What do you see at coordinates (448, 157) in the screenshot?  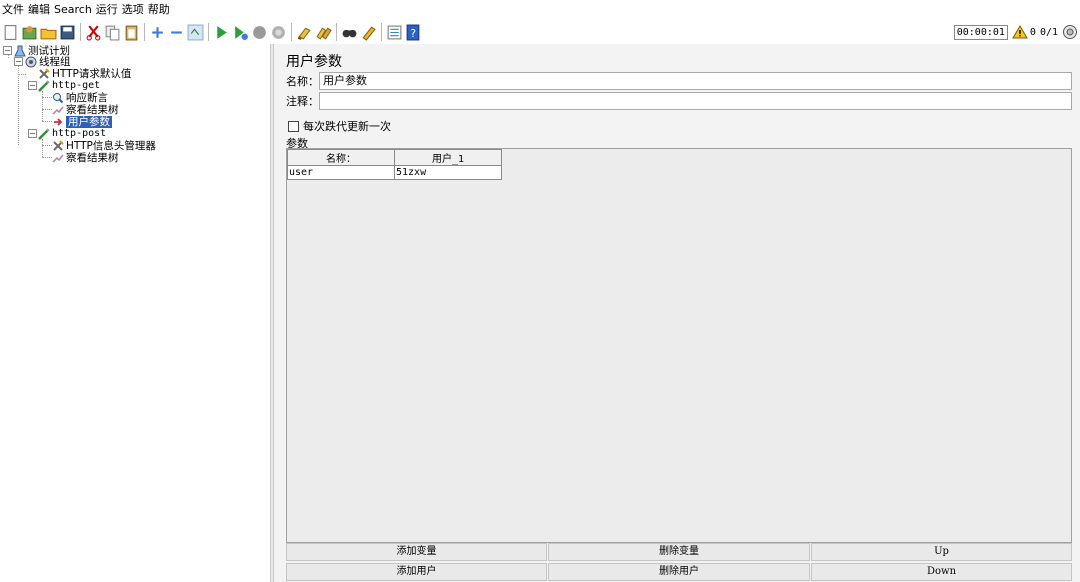 I see `column-header-user-1: 用户_1` at bounding box center [448, 157].